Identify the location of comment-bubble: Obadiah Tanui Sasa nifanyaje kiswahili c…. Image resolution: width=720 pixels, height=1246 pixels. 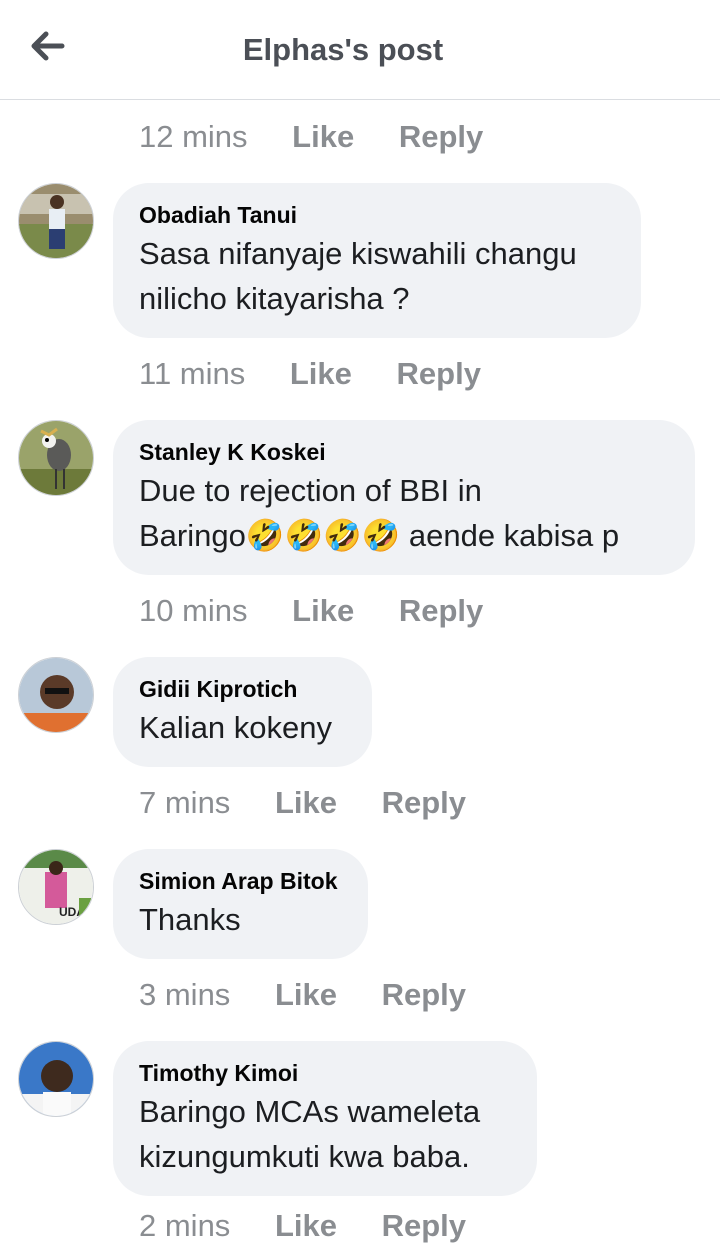
(377, 260).